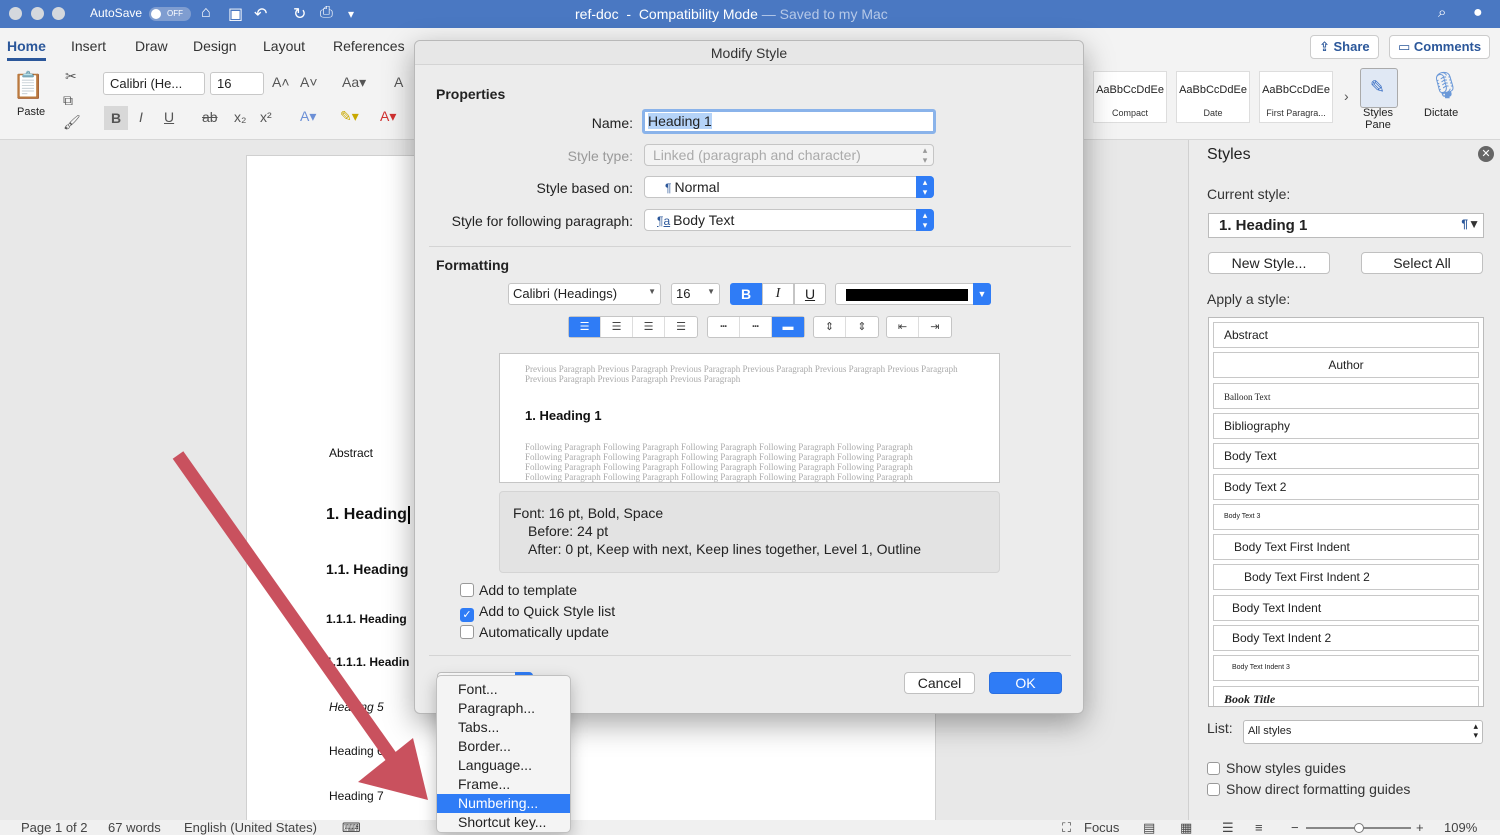 The width and height of the screenshot is (1500, 835). Describe the element at coordinates (26, 49) in the screenshot. I see `tab-home: Home` at that location.